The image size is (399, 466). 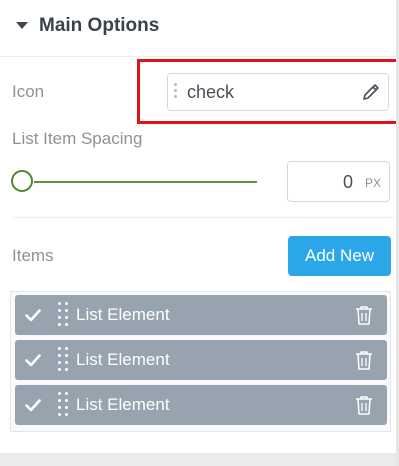 What do you see at coordinates (145, 182) in the screenshot?
I see `spacing-slider-track` at bounding box center [145, 182].